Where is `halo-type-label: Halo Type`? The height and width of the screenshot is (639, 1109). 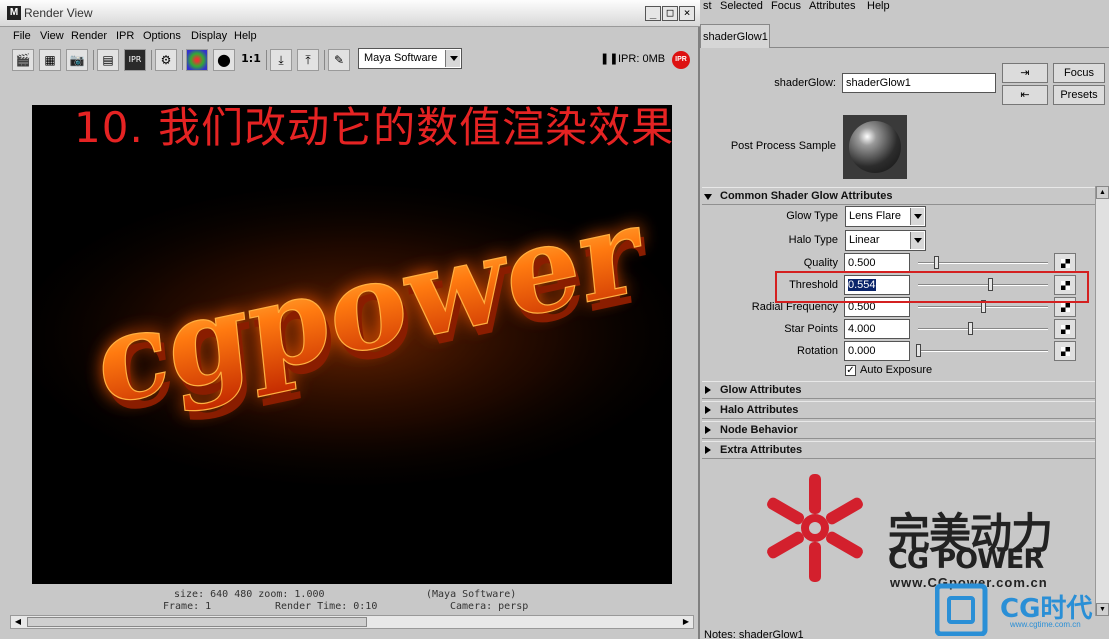 halo-type-label: Halo Type is located at coordinates (813, 240).